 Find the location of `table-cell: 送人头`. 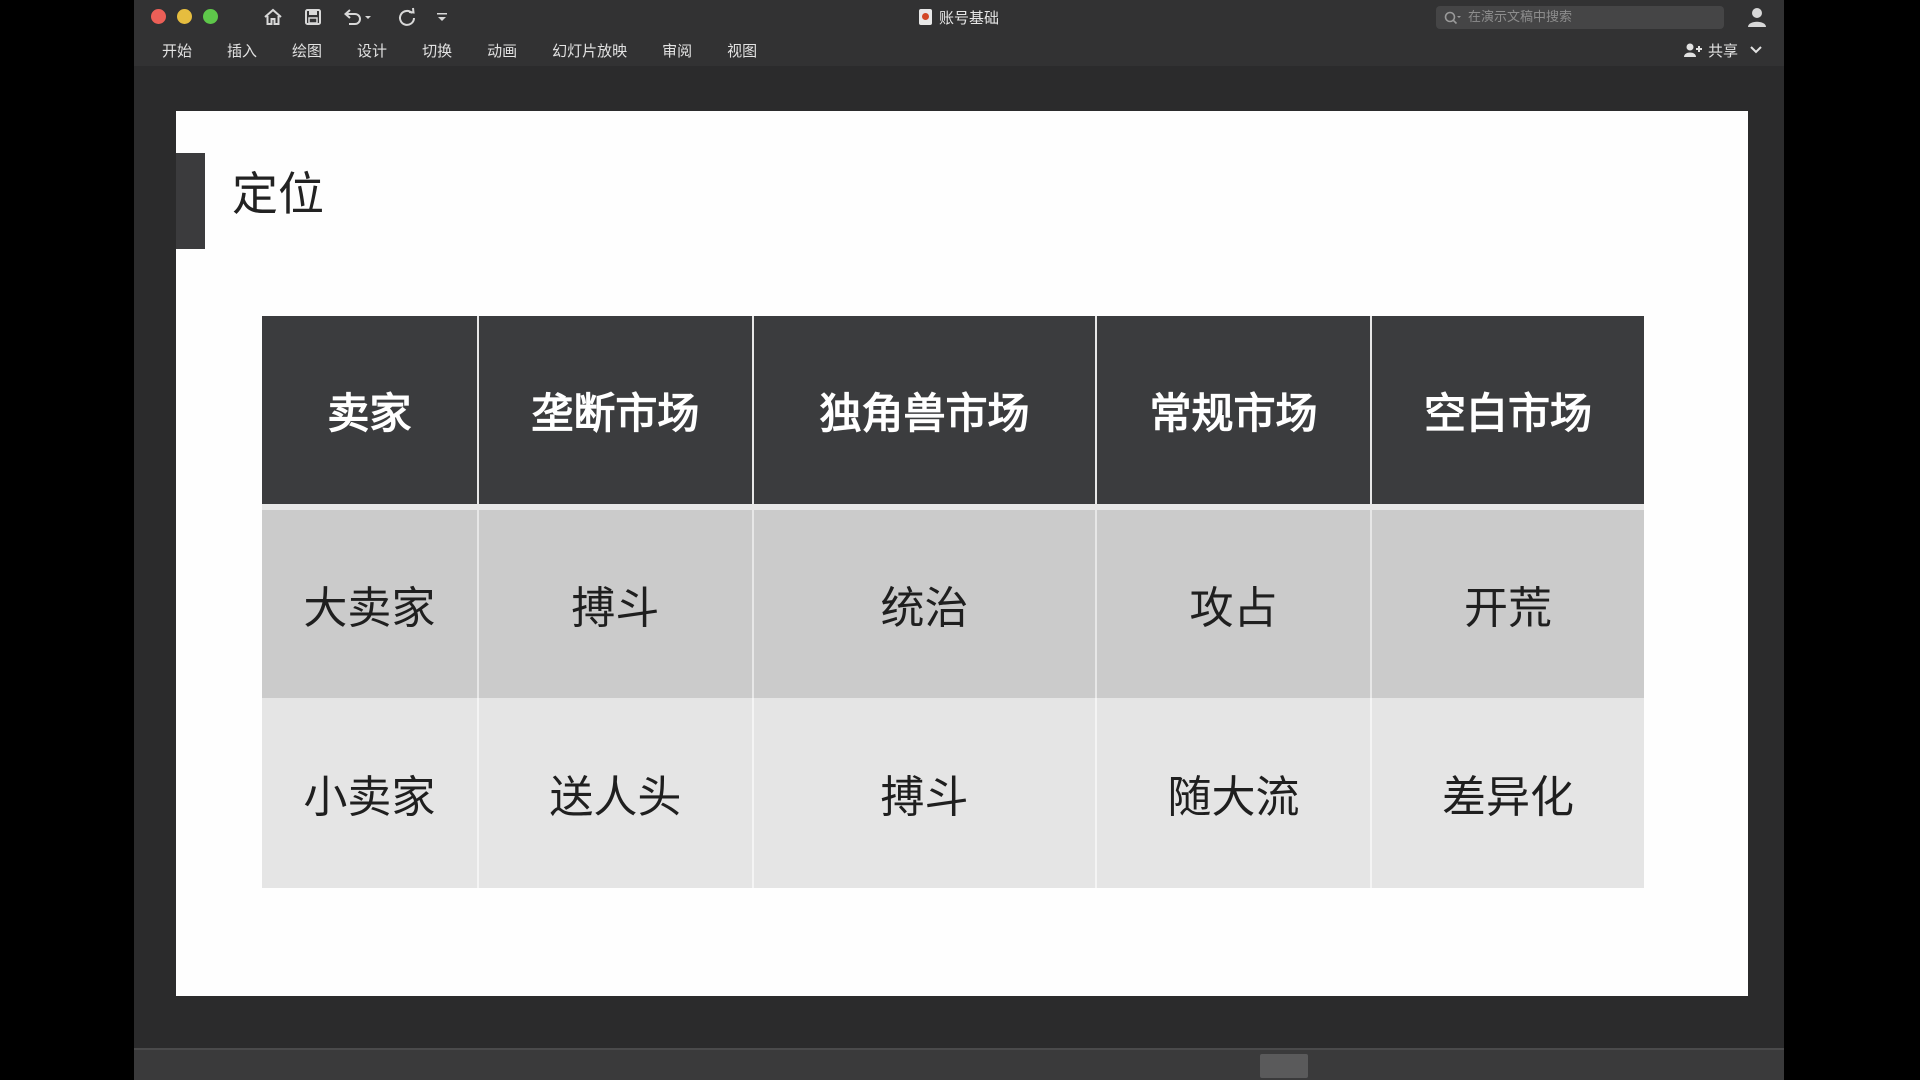

table-cell: 送人头 is located at coordinates (616, 793).